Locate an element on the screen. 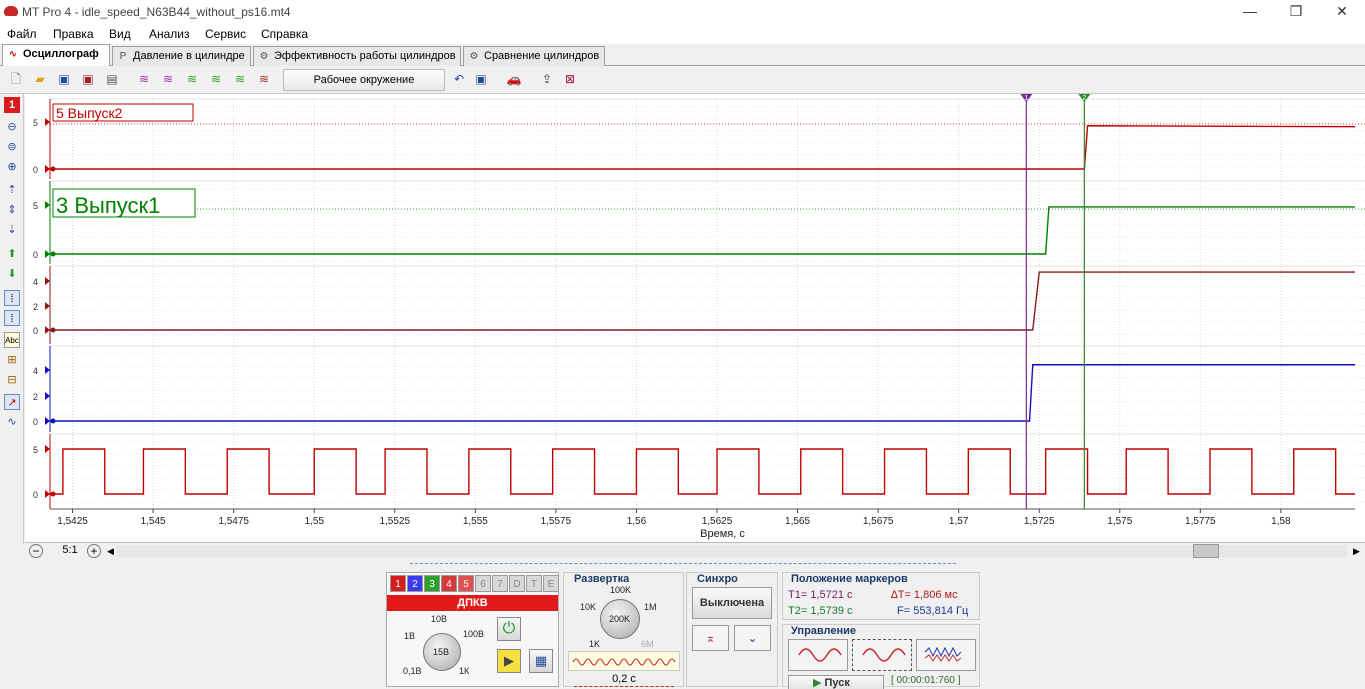 Image resolution: width=1365 pixels, height=689 pixels. zoom-in-icon: ⊕ is located at coordinates (12, 167).